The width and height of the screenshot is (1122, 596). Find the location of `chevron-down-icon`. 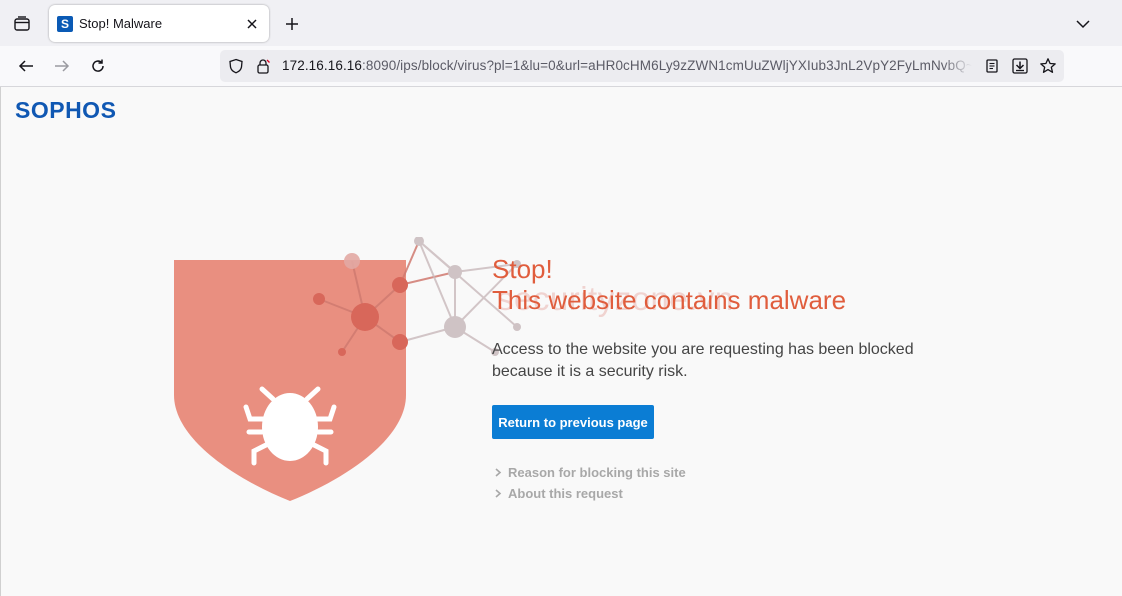

chevron-down-icon is located at coordinates (1083, 24).